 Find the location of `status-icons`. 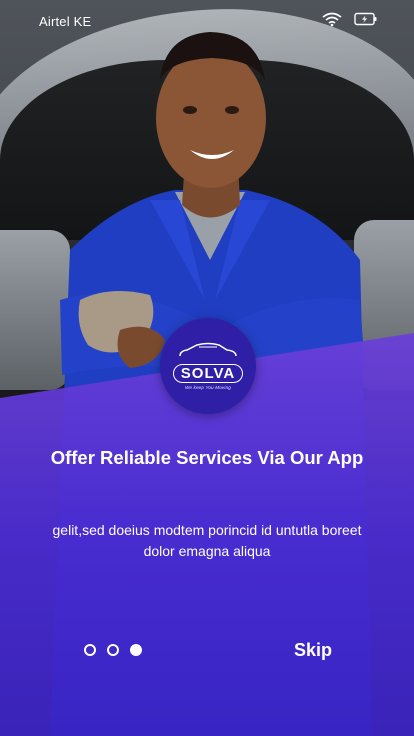

status-icons is located at coordinates (350, 21).